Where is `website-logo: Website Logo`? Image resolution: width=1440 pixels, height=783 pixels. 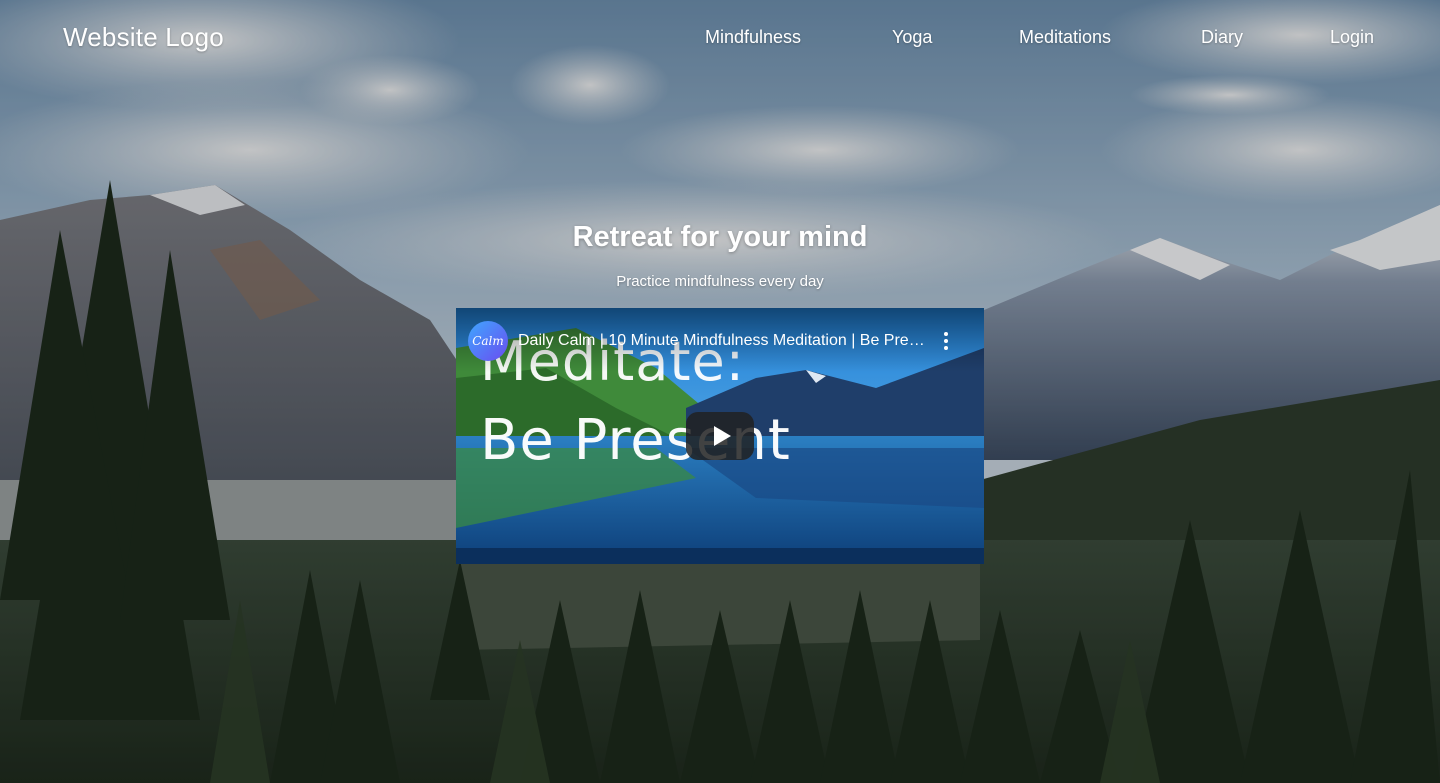 website-logo: Website Logo is located at coordinates (143, 37).